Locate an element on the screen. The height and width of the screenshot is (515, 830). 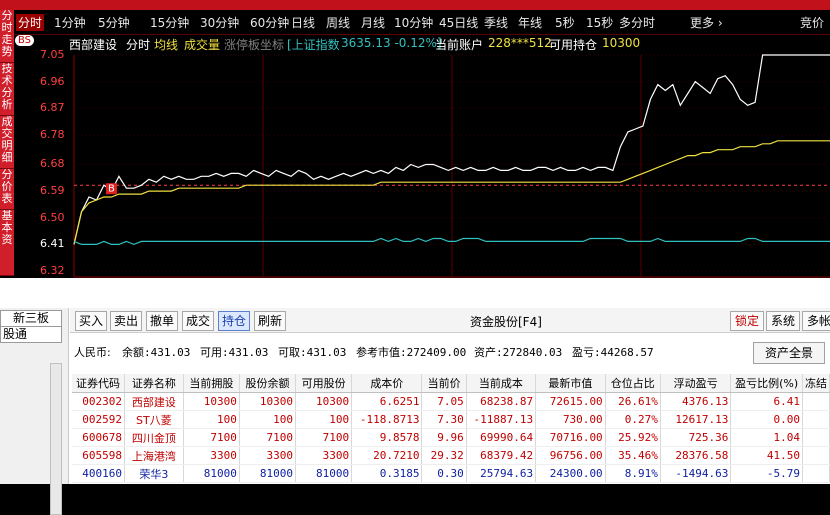
period-30min: 30分钟 is located at coordinates (219, 22).